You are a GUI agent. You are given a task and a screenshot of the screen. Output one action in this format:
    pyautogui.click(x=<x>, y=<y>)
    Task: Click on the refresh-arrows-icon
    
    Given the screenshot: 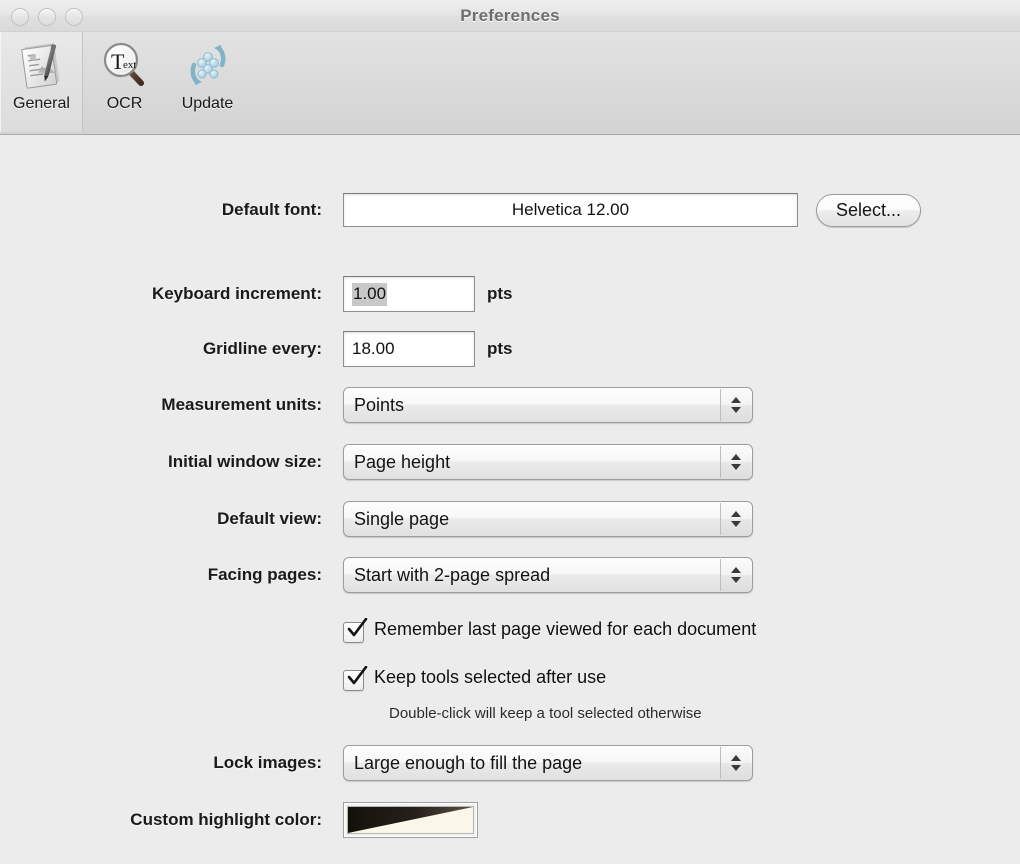 What is the action you would take?
    pyautogui.click(x=208, y=65)
    